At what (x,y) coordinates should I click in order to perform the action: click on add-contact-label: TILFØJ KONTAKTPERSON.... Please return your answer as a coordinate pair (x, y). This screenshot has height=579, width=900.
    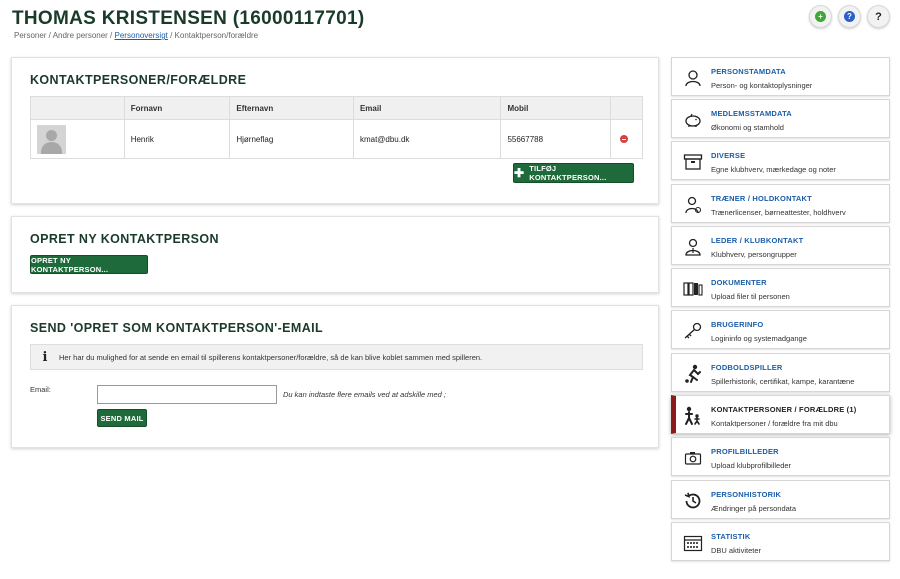
    Looking at the image, I should click on (568, 173).